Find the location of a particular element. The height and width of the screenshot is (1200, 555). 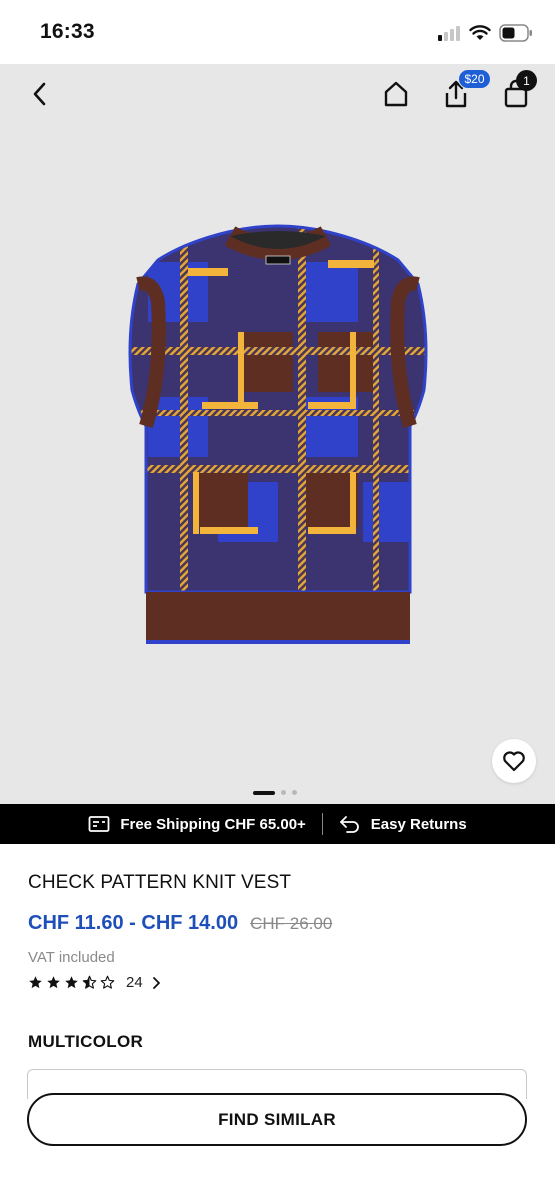

home-button is located at coordinates (396, 94).